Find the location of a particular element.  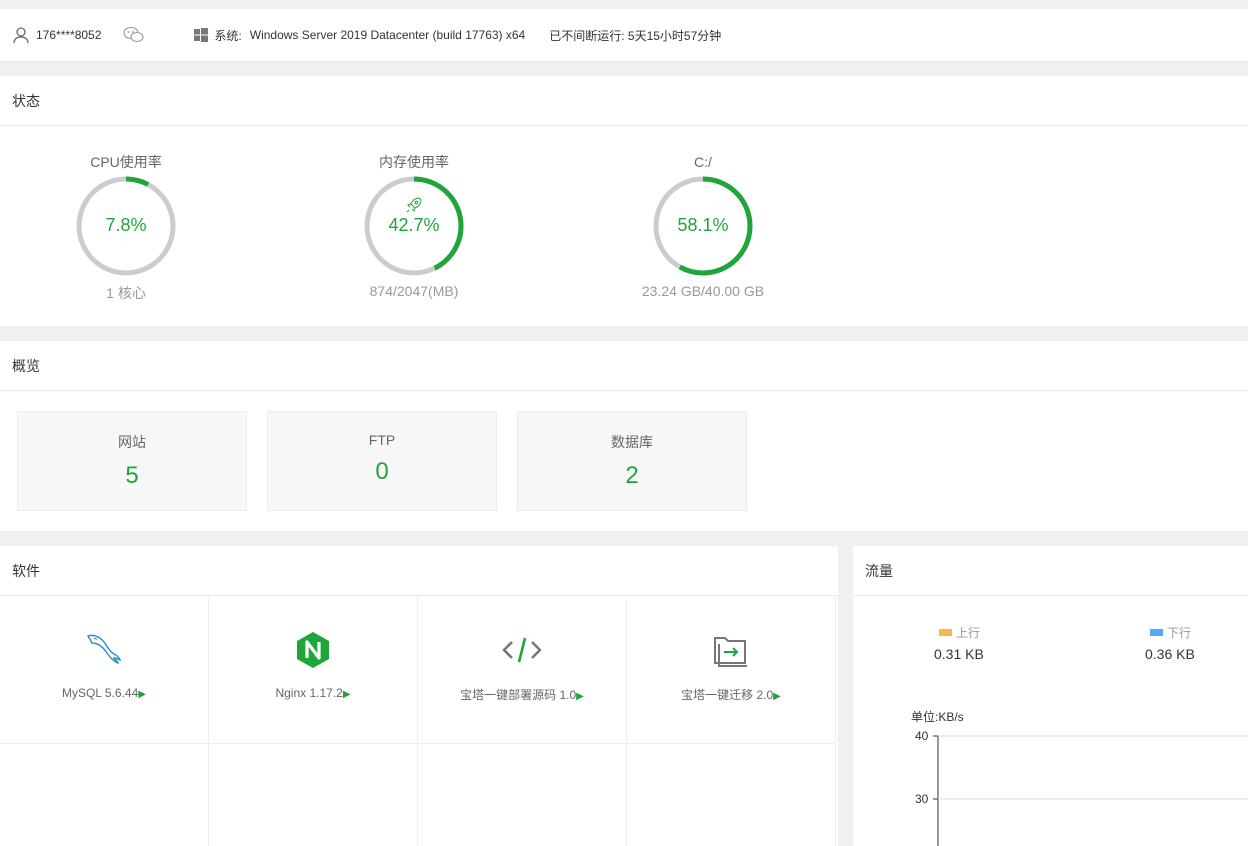

software-title: 软件 is located at coordinates (419, 571).